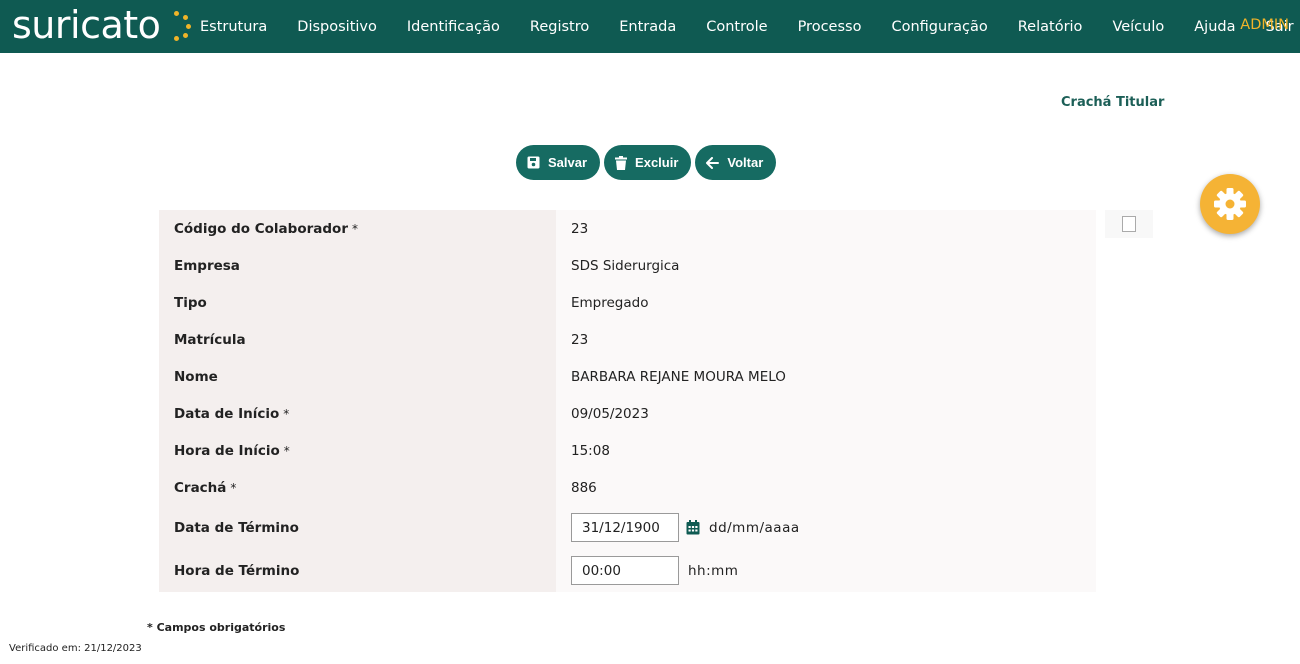 The width and height of the screenshot is (1300, 664). I want to click on form-row: Tipo Empregado, so click(627, 302).